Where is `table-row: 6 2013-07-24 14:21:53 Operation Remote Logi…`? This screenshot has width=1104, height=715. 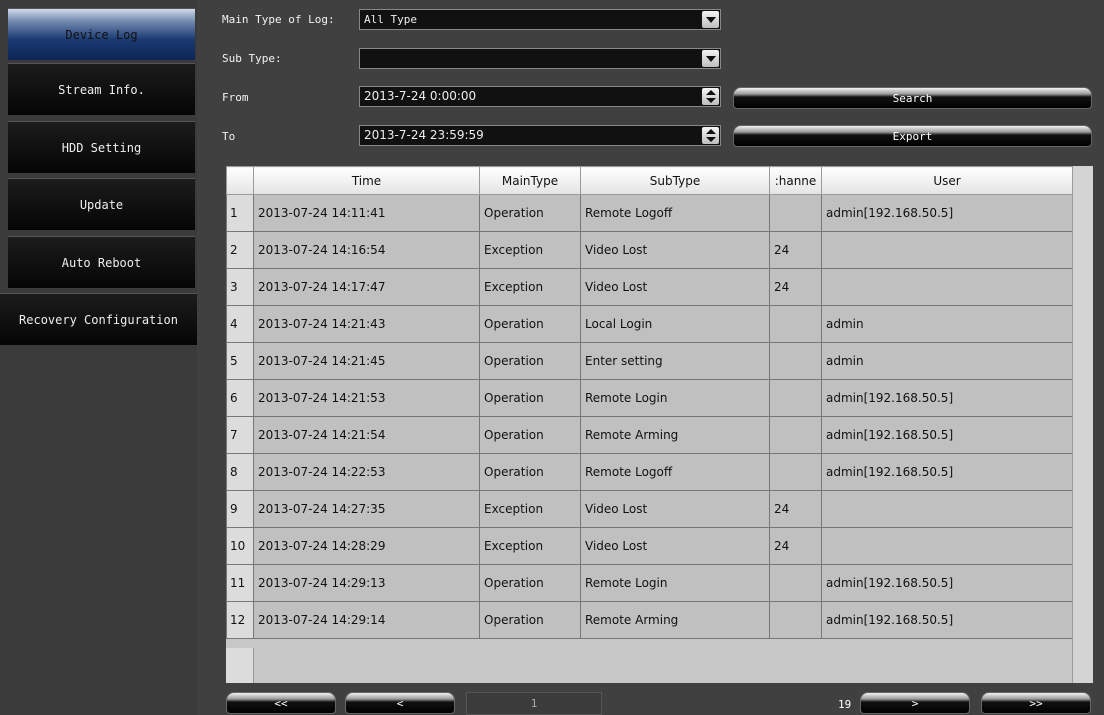 table-row: 6 2013-07-24 14:21:53 Operation Remote Logi… is located at coordinates (649, 398).